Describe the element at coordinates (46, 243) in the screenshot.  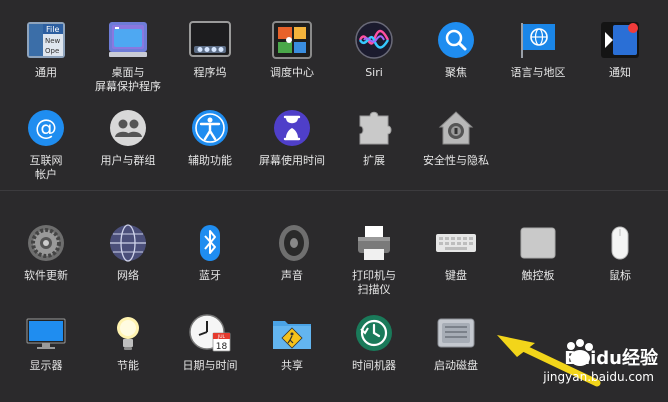
I see `gear-icon` at that location.